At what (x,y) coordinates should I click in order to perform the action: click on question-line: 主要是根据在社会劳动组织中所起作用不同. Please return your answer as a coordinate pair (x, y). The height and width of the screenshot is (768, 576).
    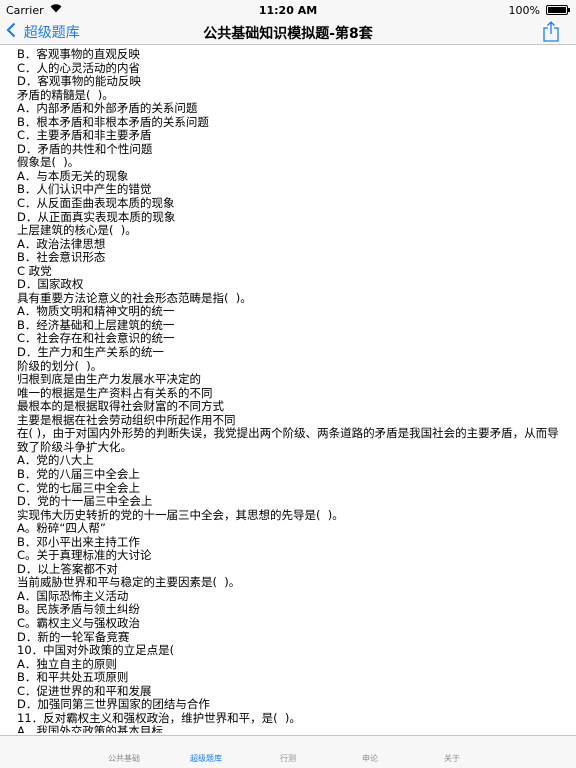
    Looking at the image, I should click on (126, 419).